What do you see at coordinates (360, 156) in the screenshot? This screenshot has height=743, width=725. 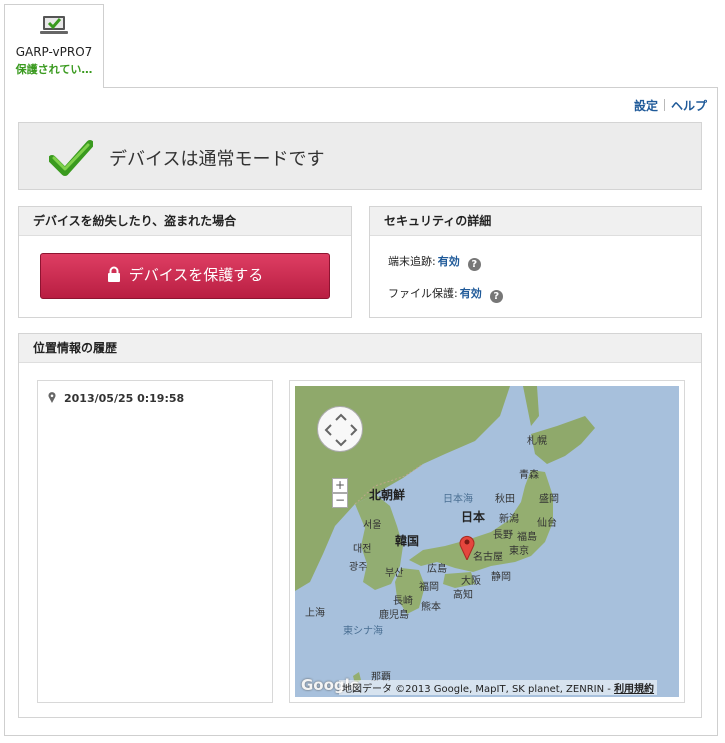 I see `mode-panel: デバイスは通常モードです` at bounding box center [360, 156].